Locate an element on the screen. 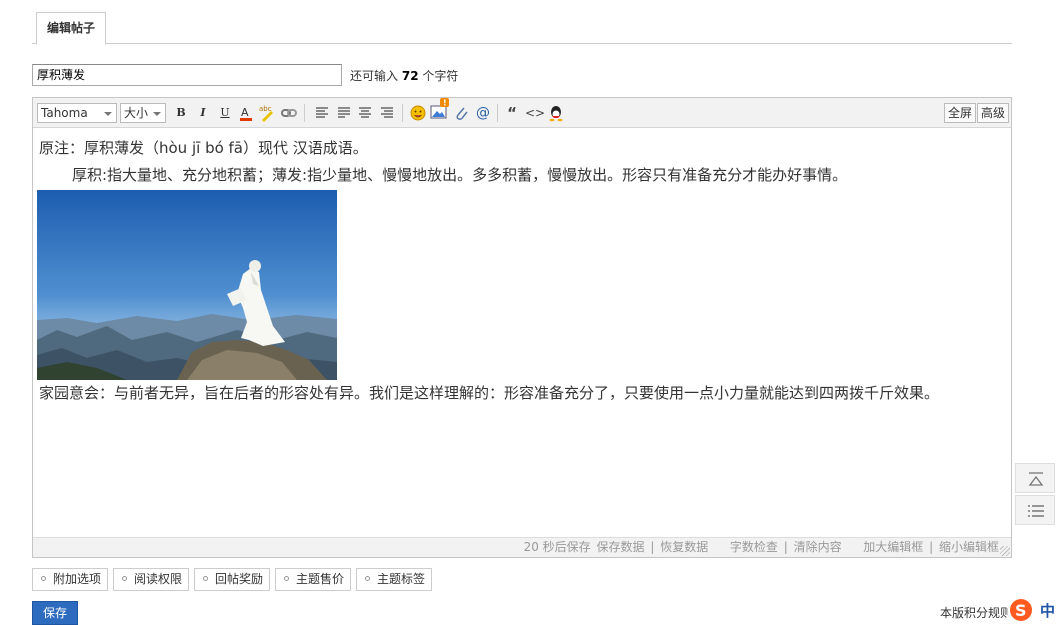 This screenshot has width=1061, height=625. fullscreen-button: 全屏 is located at coordinates (960, 113).